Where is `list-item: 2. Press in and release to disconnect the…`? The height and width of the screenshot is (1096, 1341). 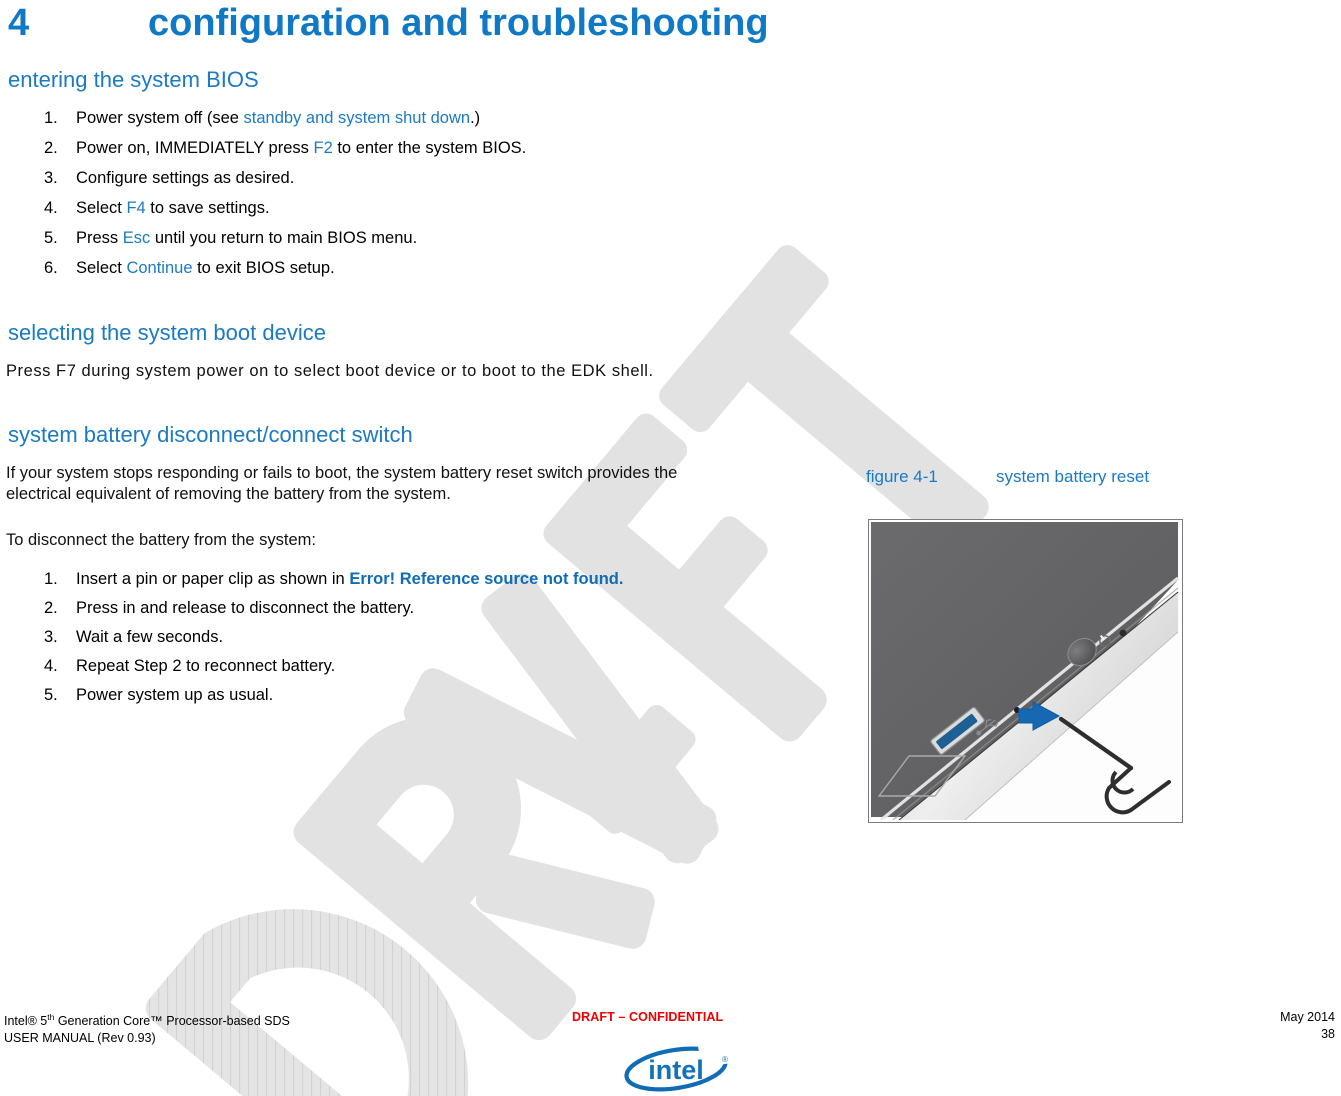
list-item: 2. Press in and release to disconnect the… is located at coordinates (350, 608).